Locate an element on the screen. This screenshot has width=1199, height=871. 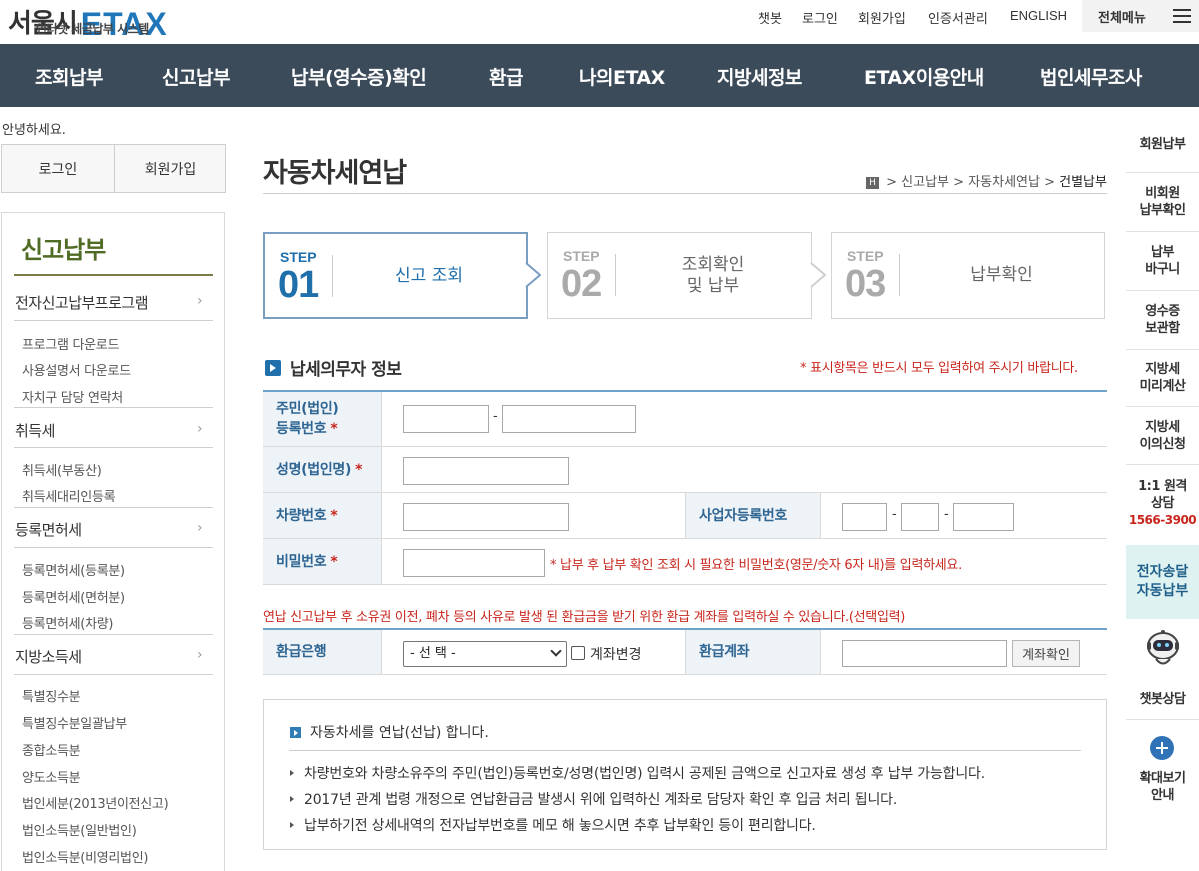
gnb-etax-guide: ETAX이용안내 is located at coordinates (924, 76).